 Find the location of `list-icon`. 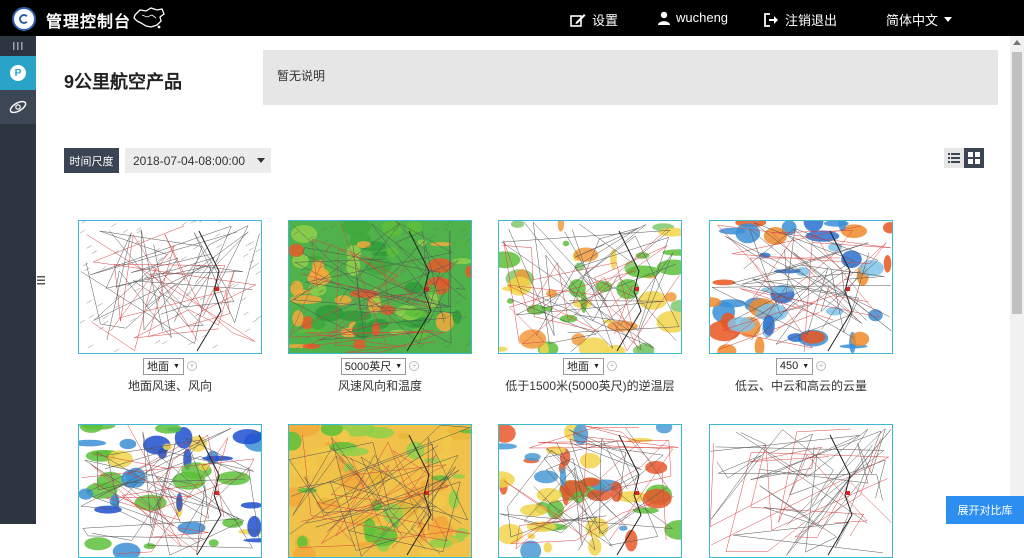

list-icon is located at coordinates (954, 158).